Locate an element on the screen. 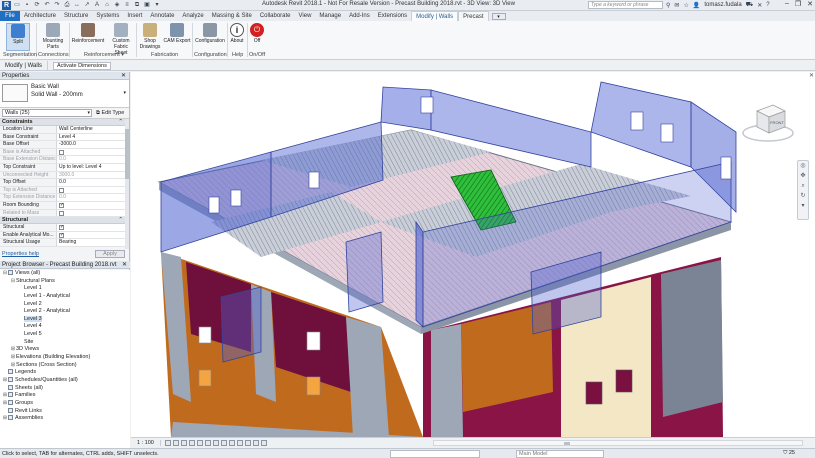  ribbon-minimize-icon: ▾ is located at coordinates (498, 16).